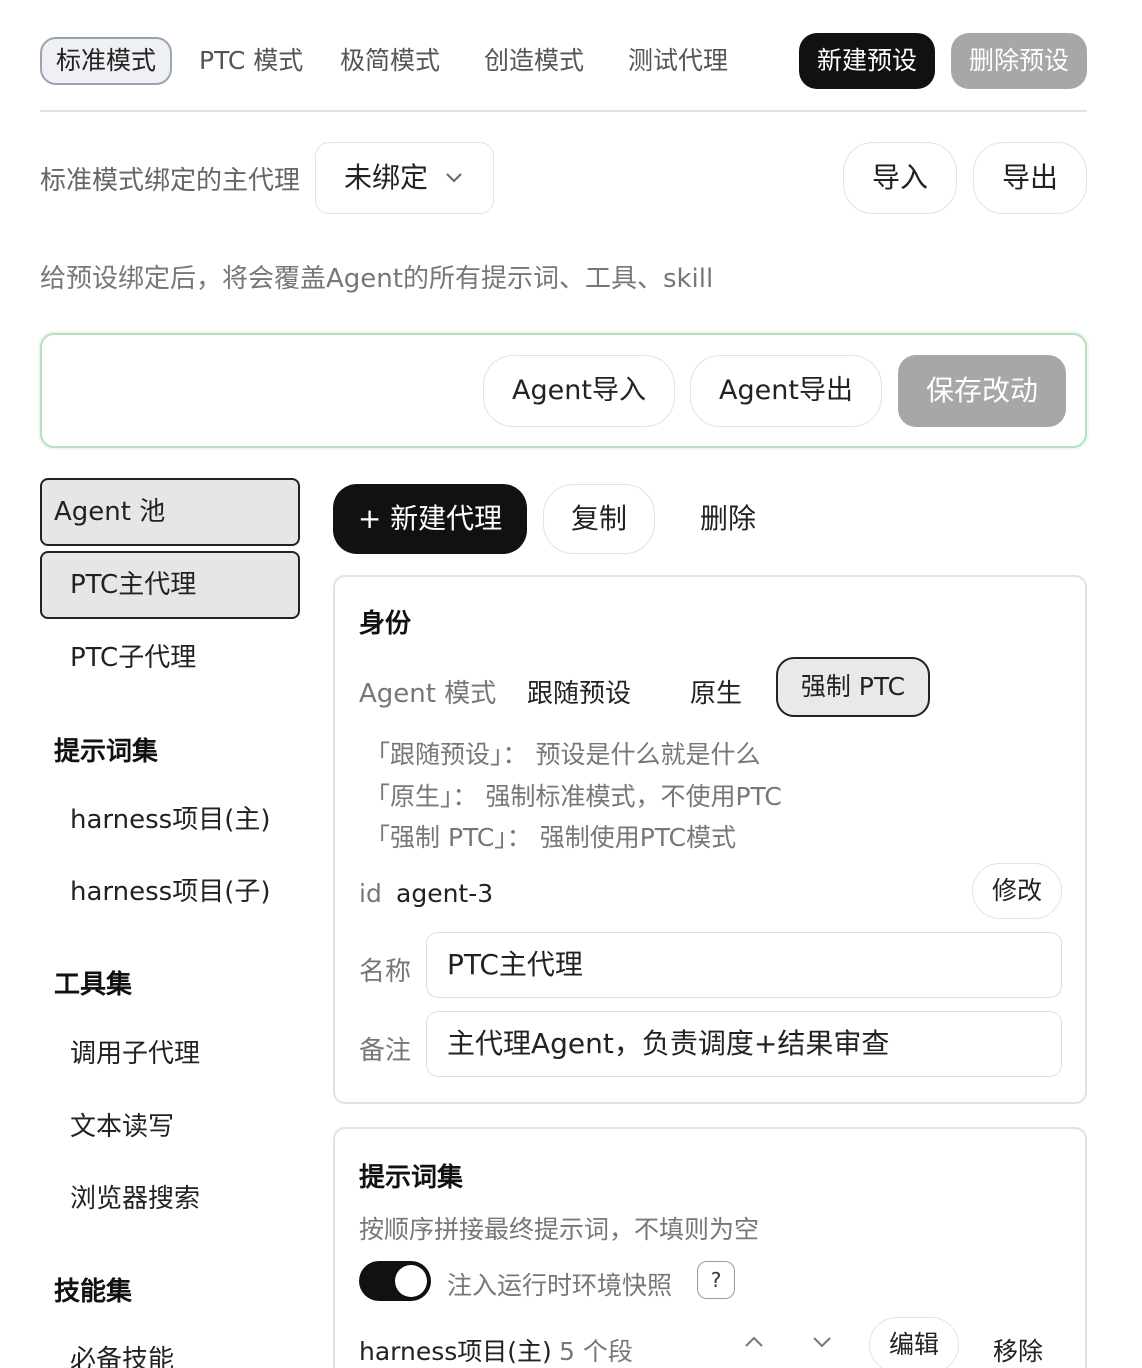  Describe the element at coordinates (93, 1292) in the screenshot. I see `sidebar-skill-heading: 技能集` at that location.